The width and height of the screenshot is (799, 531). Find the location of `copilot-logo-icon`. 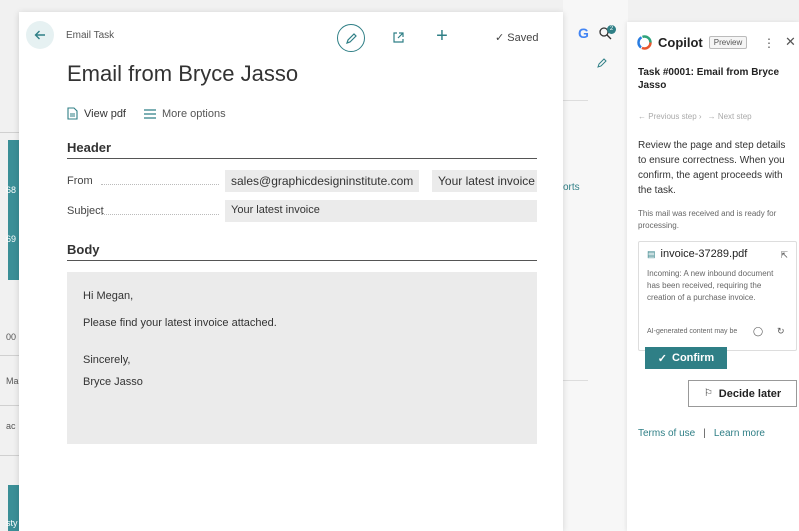

copilot-logo-icon is located at coordinates (644, 42).